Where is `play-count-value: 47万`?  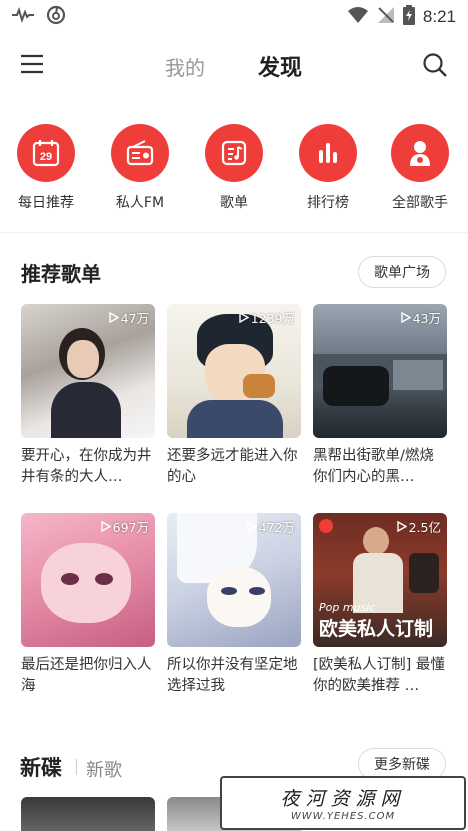 play-count-value: 47万 is located at coordinates (134, 318).